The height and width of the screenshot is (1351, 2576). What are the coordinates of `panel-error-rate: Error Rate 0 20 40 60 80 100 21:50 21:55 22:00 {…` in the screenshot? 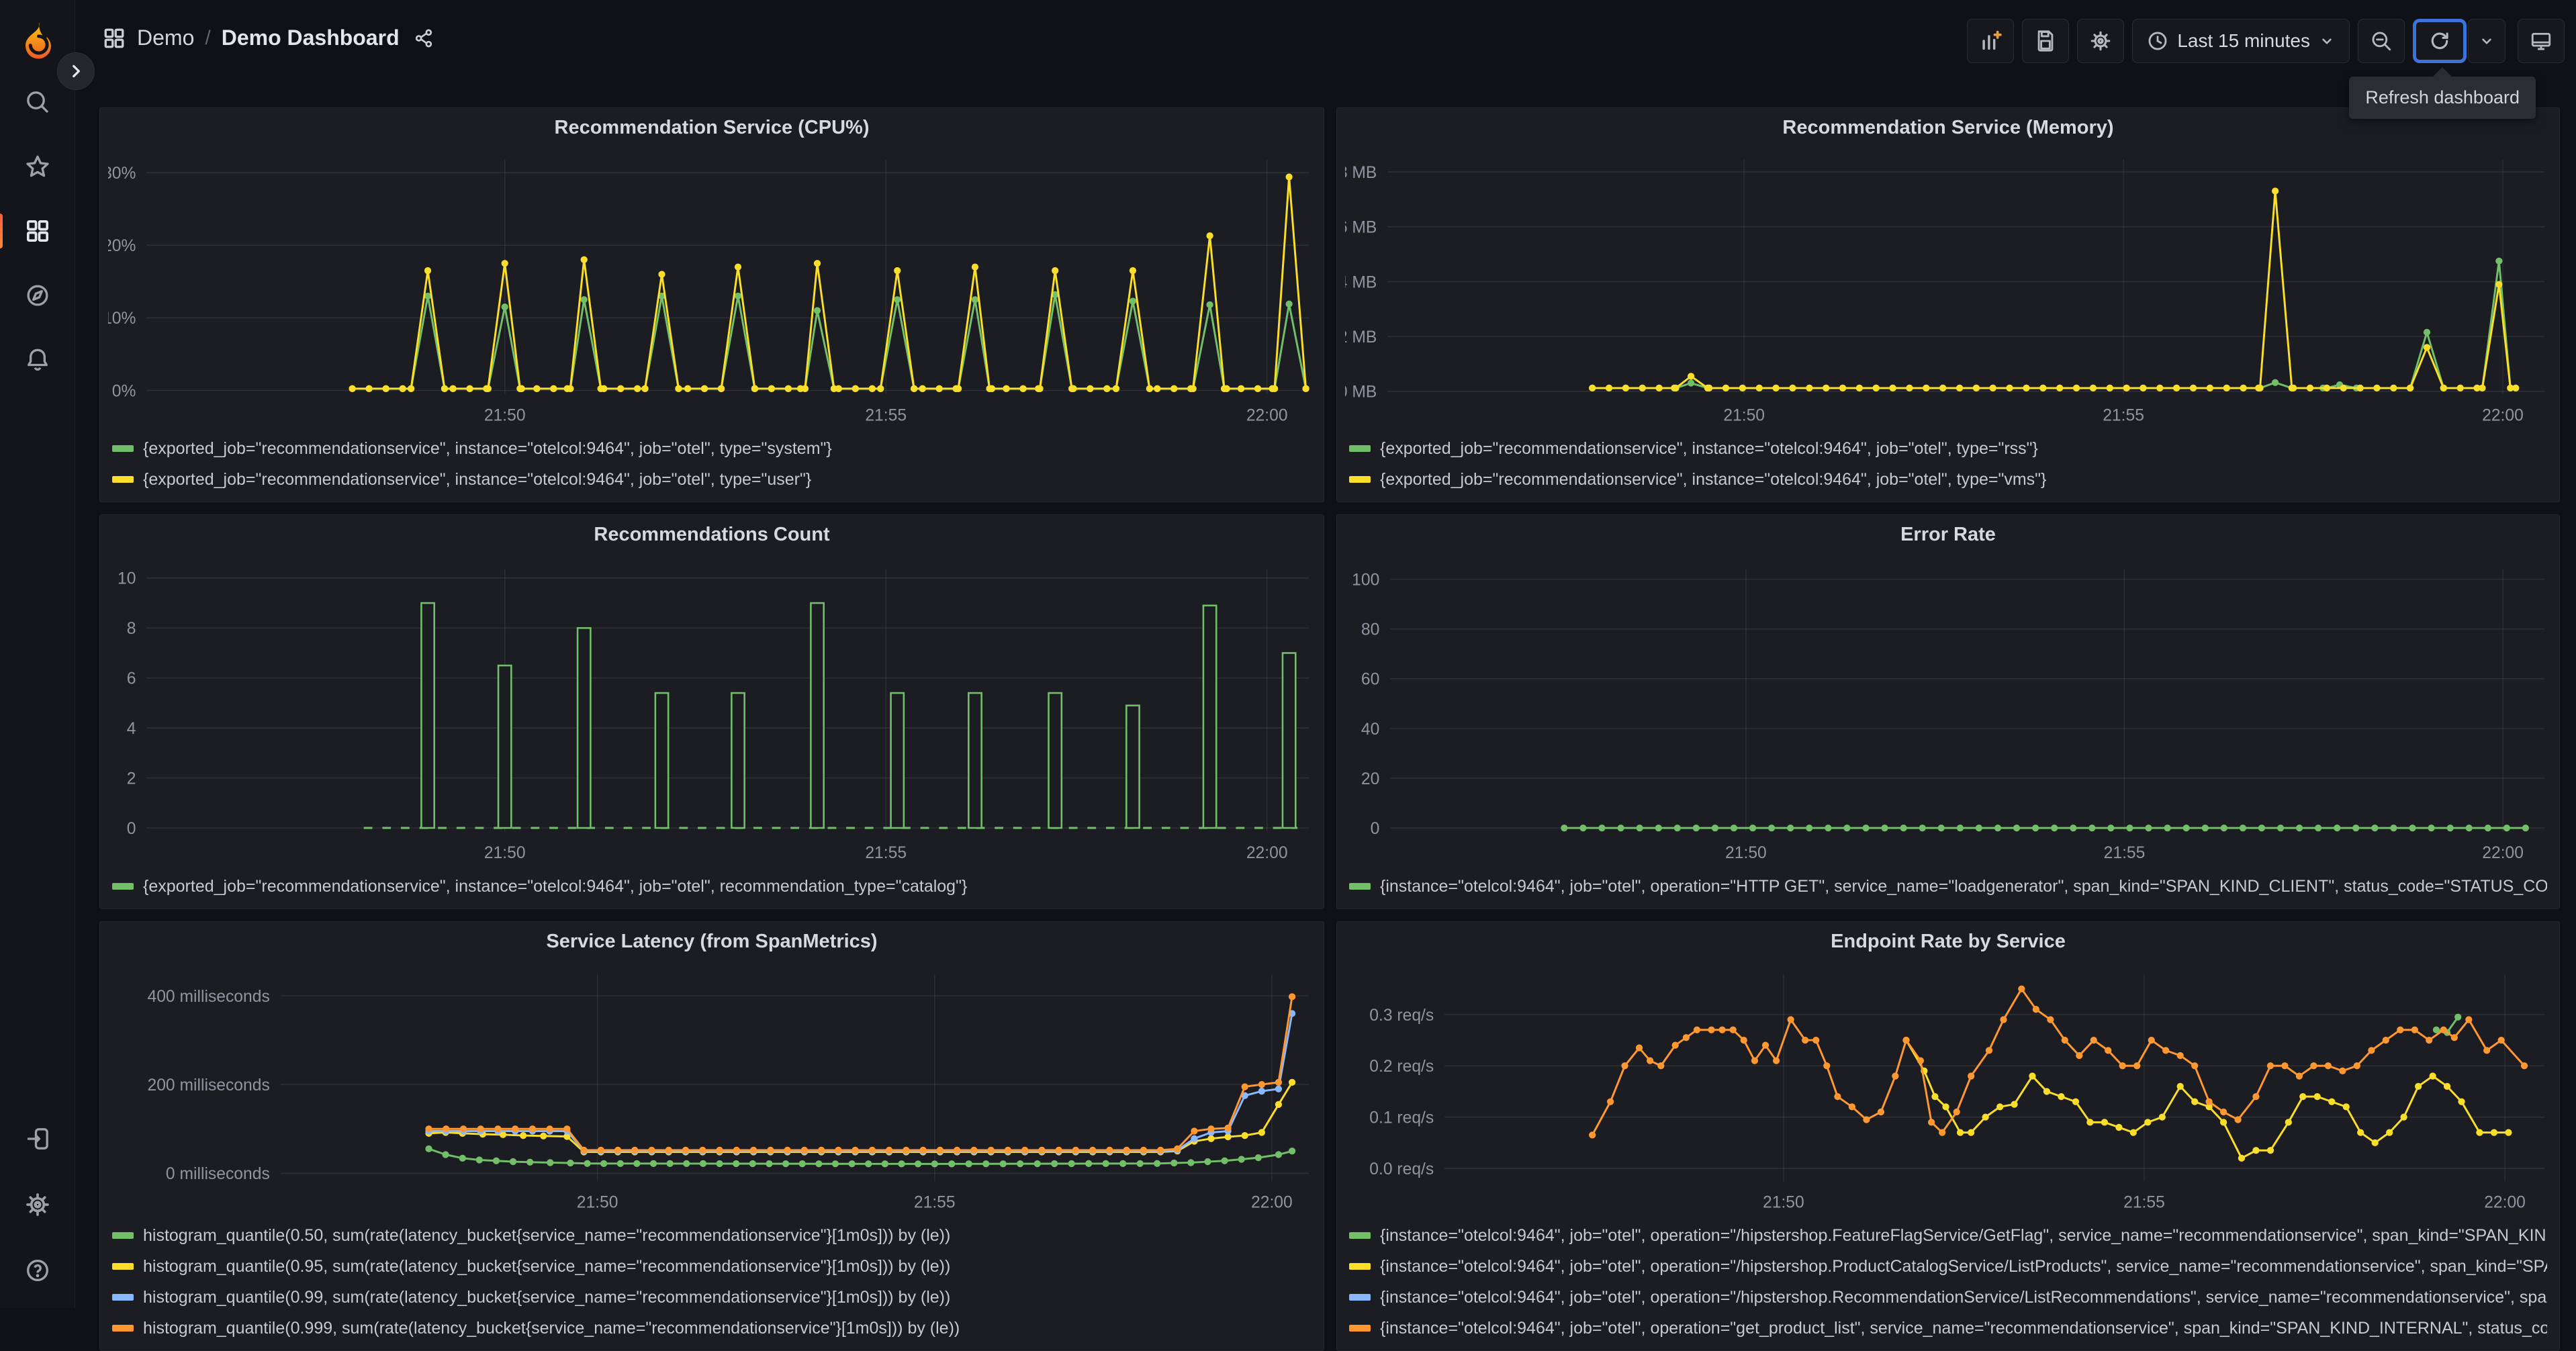 It's located at (1948, 711).